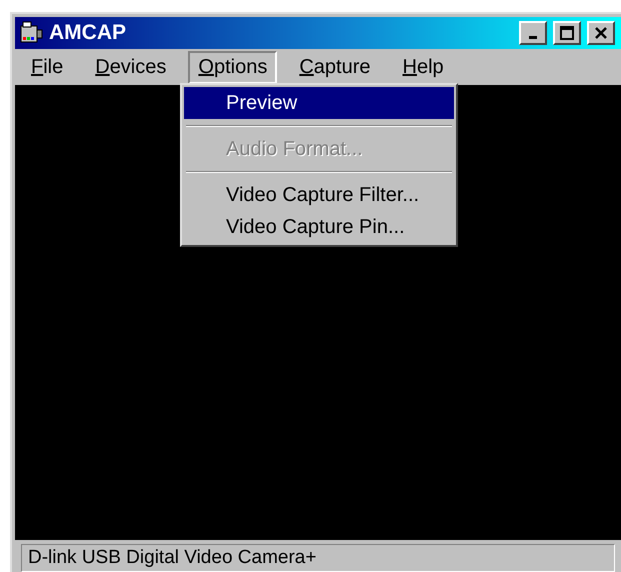 The image size is (621, 572). I want to click on minimize-button, so click(533, 33).